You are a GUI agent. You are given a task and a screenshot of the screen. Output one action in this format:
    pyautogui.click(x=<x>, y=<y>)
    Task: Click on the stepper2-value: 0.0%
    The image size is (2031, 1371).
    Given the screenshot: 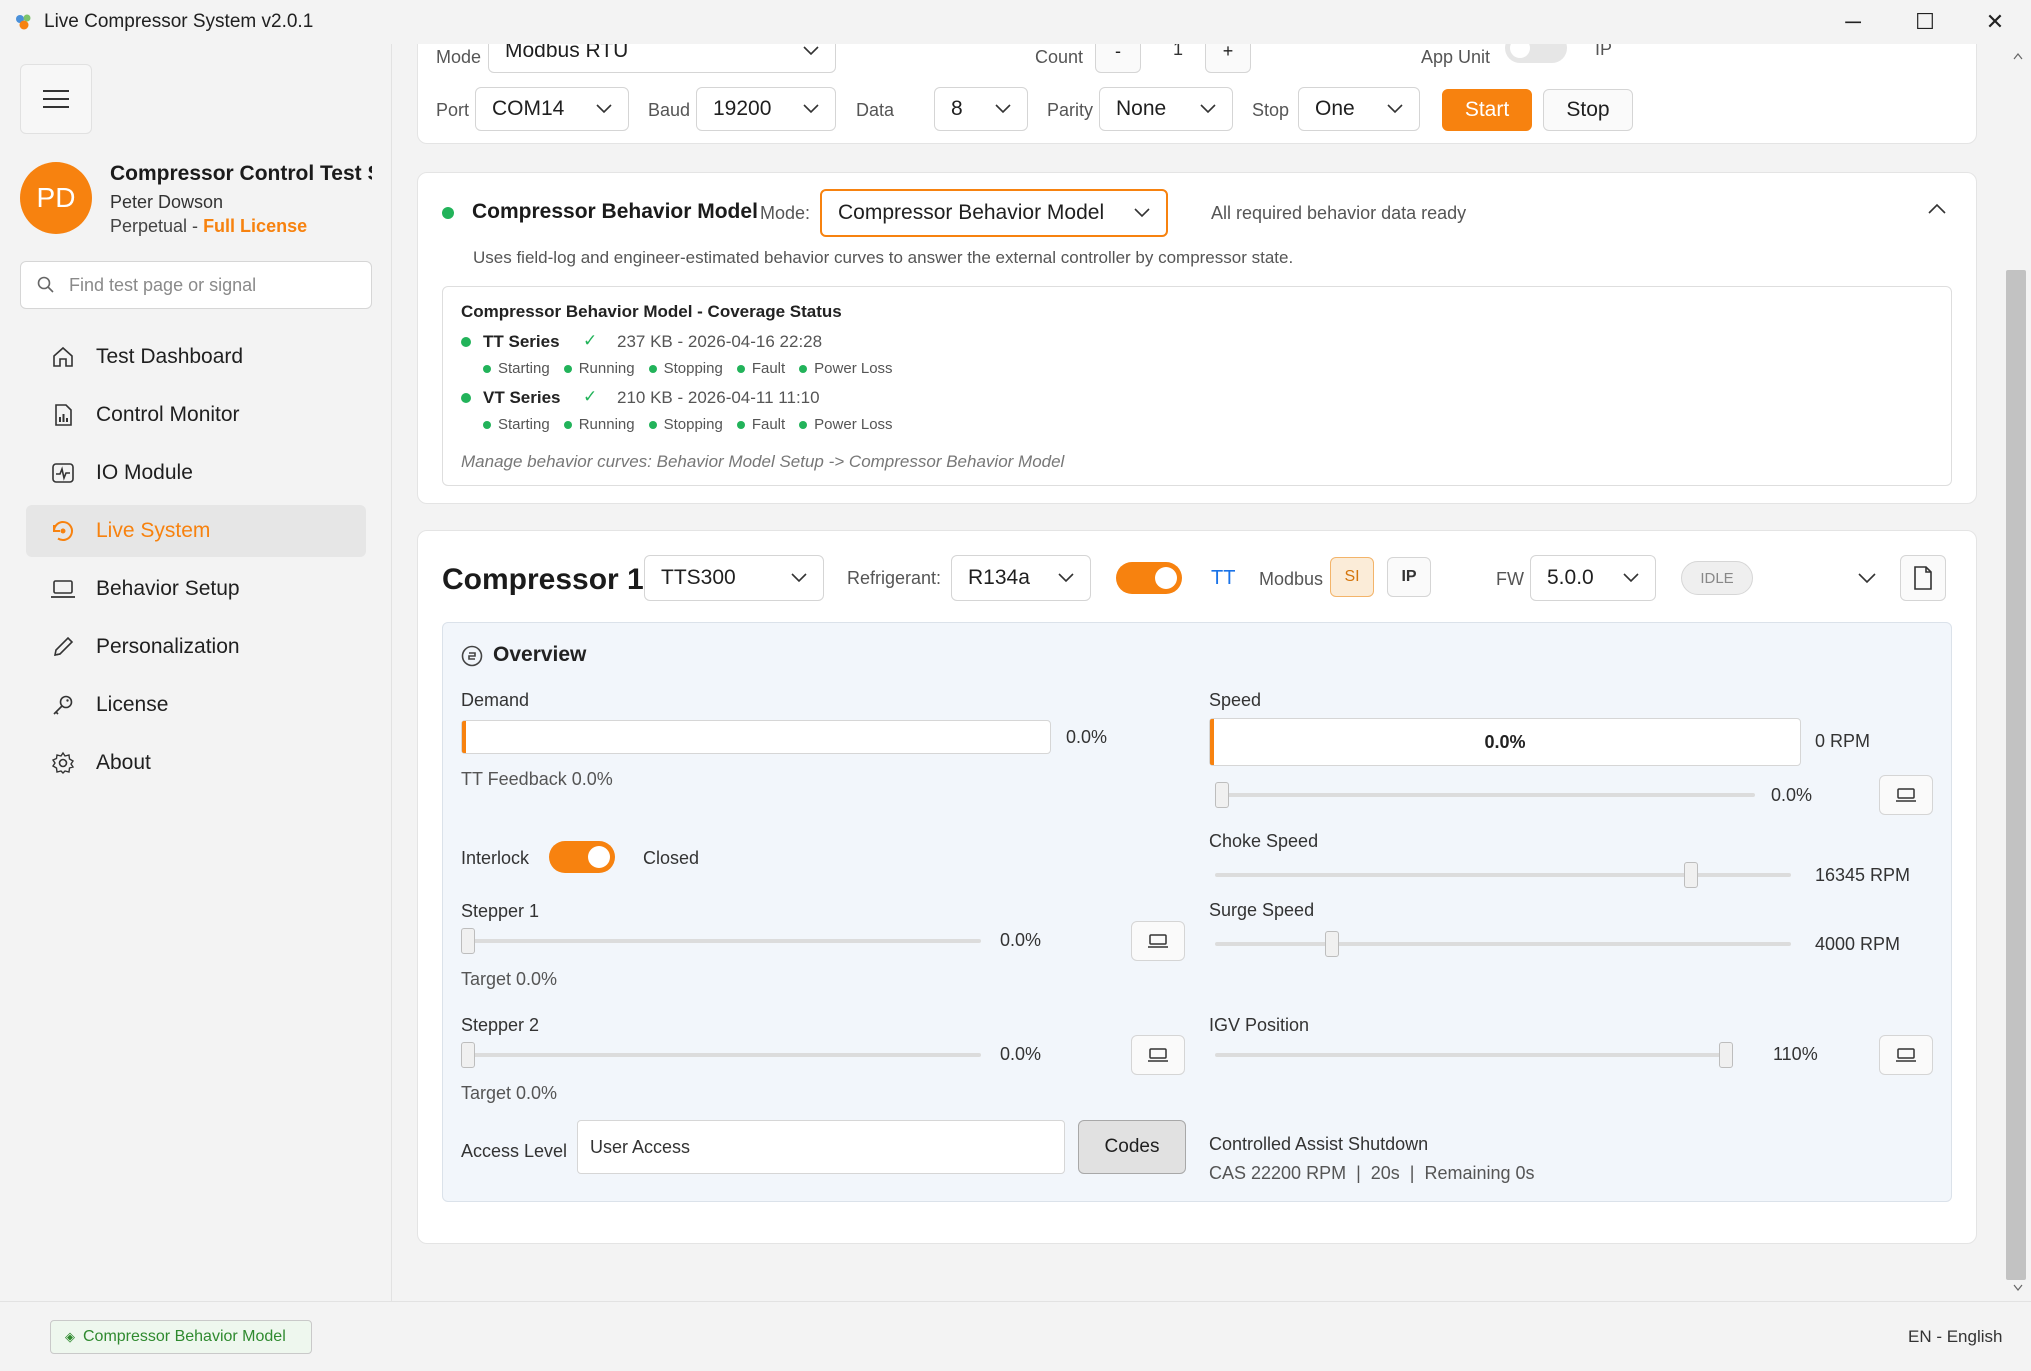 What is the action you would take?
    pyautogui.click(x=1021, y=1054)
    